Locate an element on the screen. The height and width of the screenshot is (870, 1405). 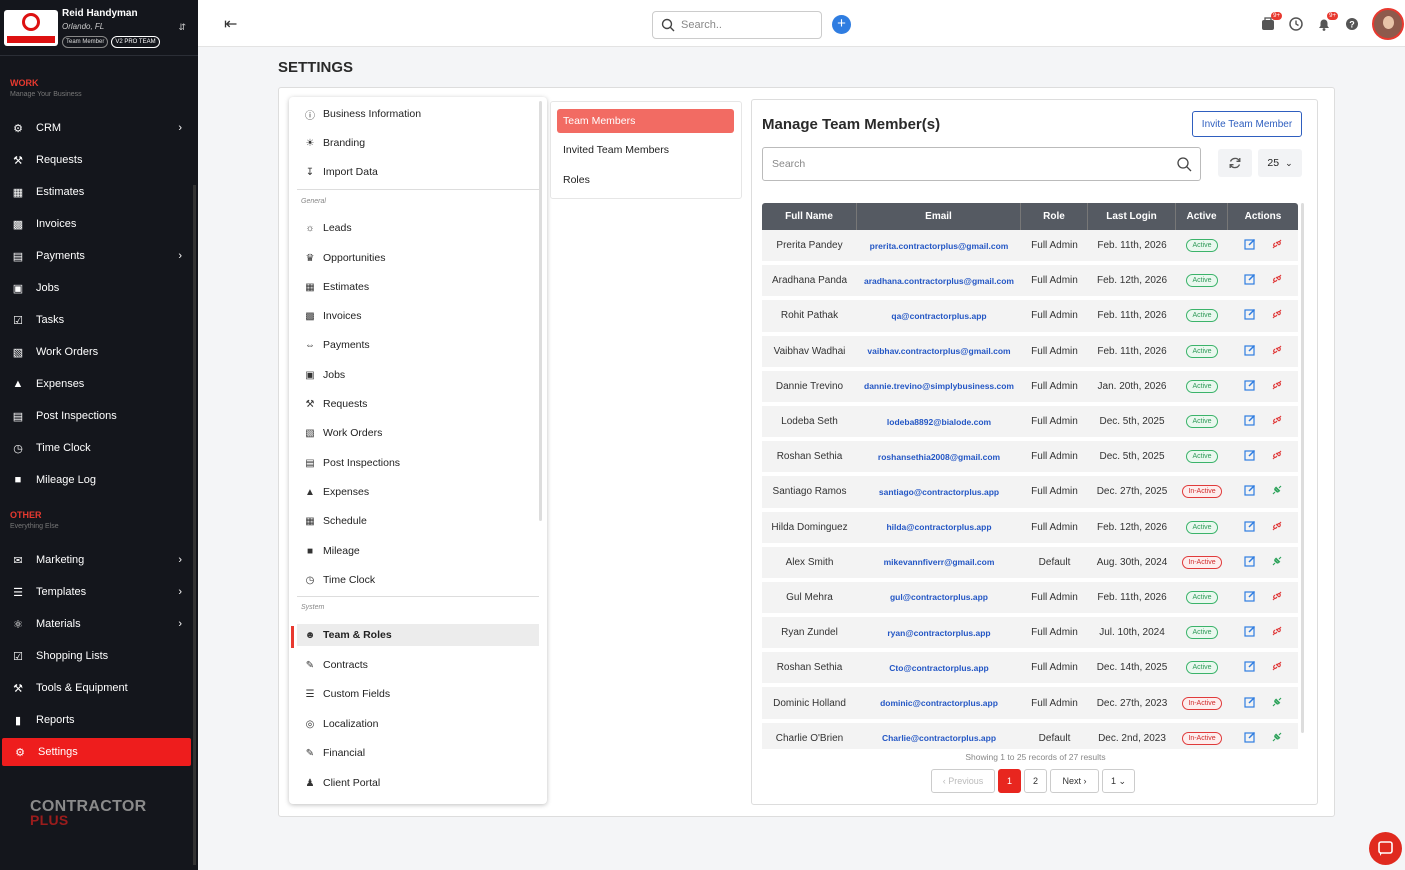
cell-email: prerita.contractorplus@gmail.com is located at coordinates (939, 248).